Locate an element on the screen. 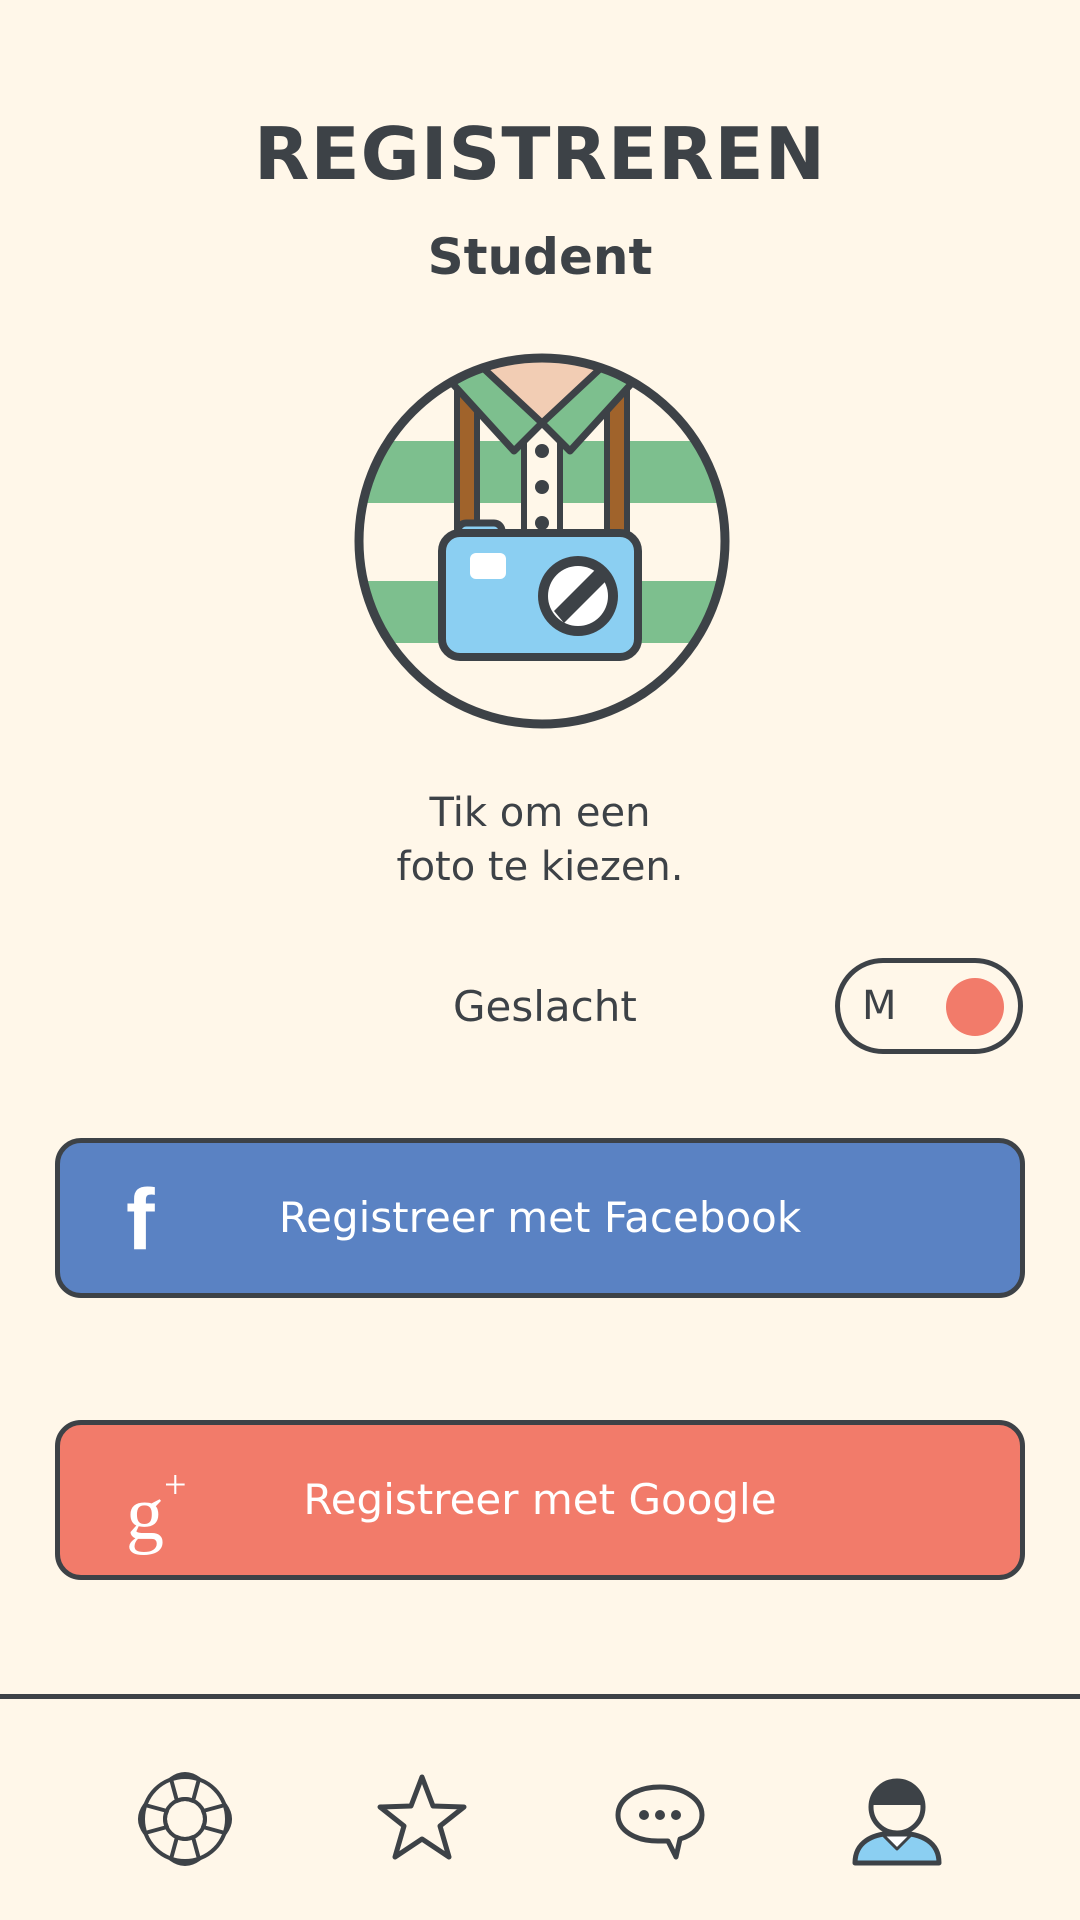 This screenshot has height=1920, width=1080. toggle-knob is located at coordinates (975, 1007).